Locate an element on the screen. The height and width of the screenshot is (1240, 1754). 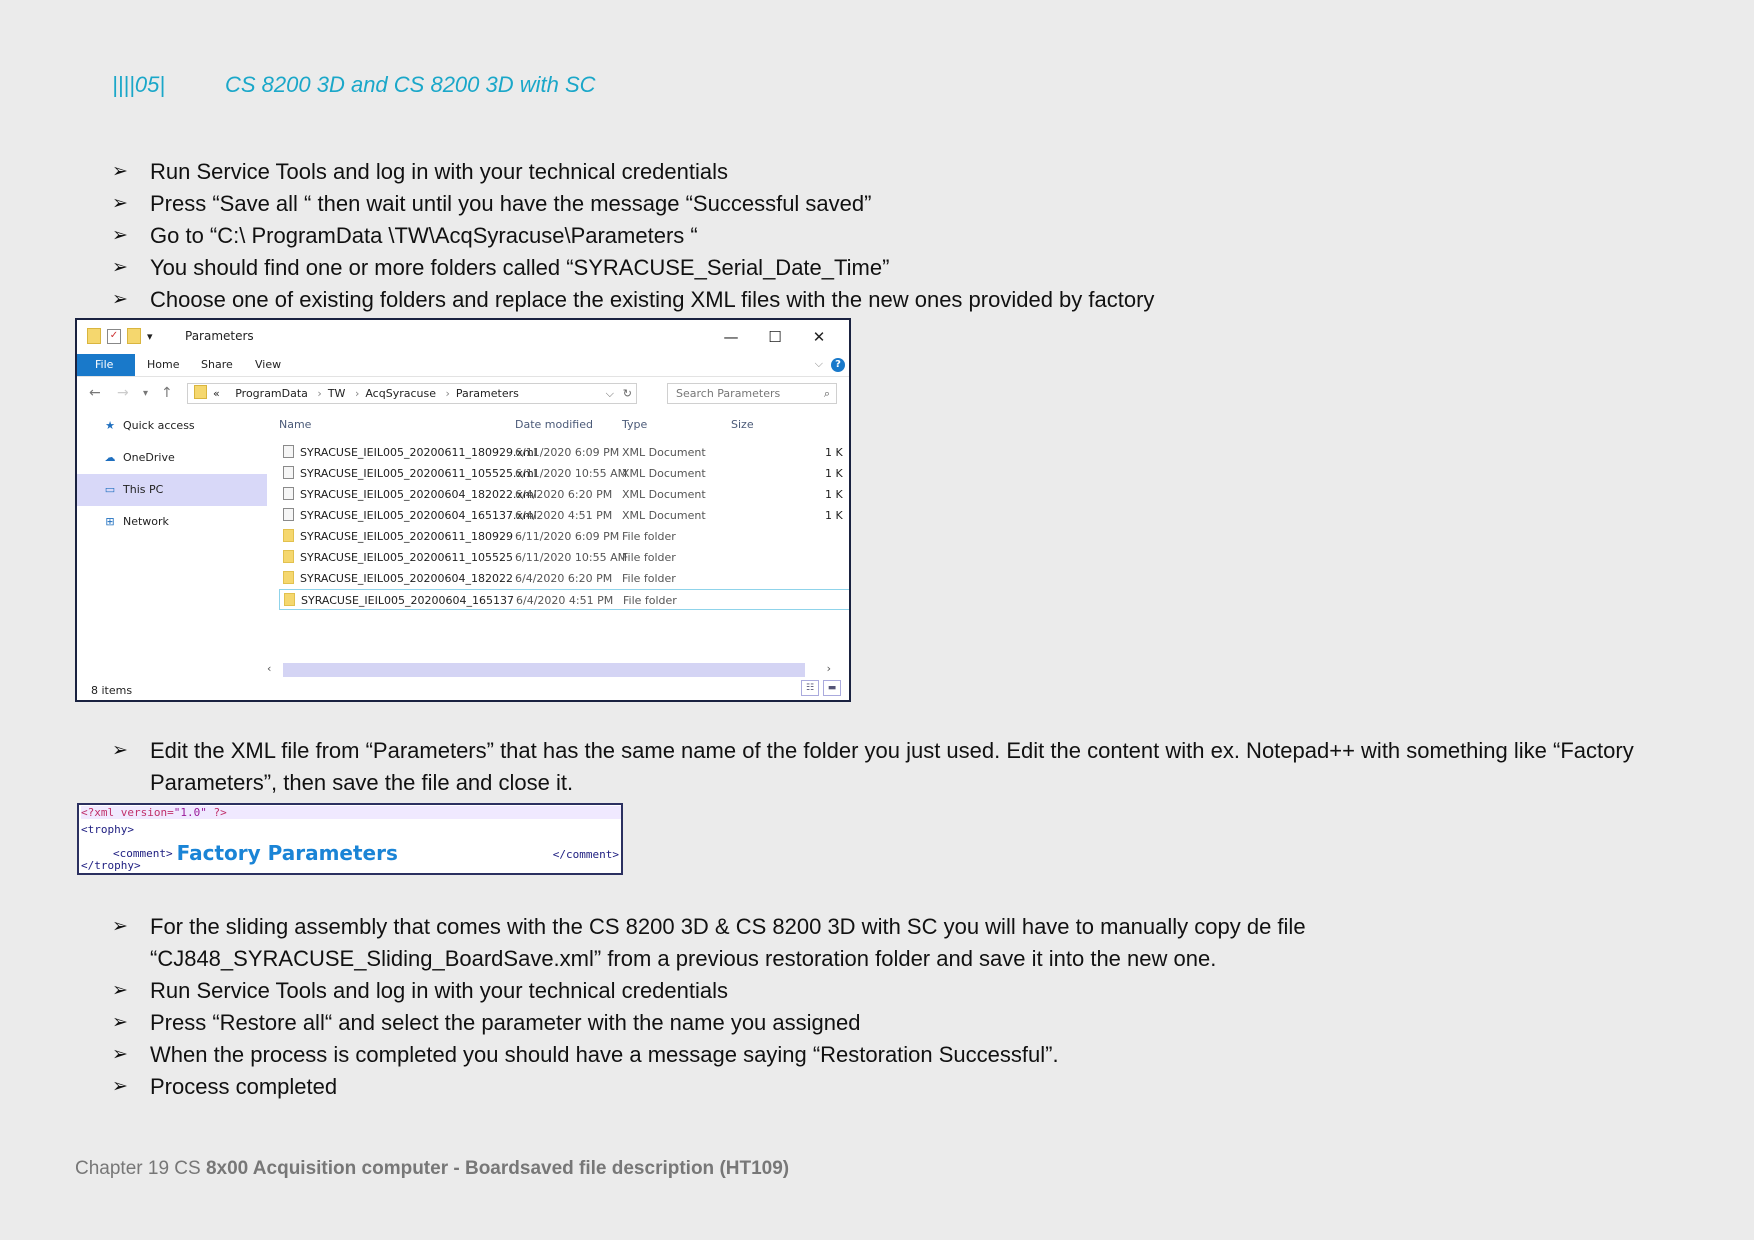
nav-item-onedrive: ☁ OneDrive is located at coordinates (172, 458).